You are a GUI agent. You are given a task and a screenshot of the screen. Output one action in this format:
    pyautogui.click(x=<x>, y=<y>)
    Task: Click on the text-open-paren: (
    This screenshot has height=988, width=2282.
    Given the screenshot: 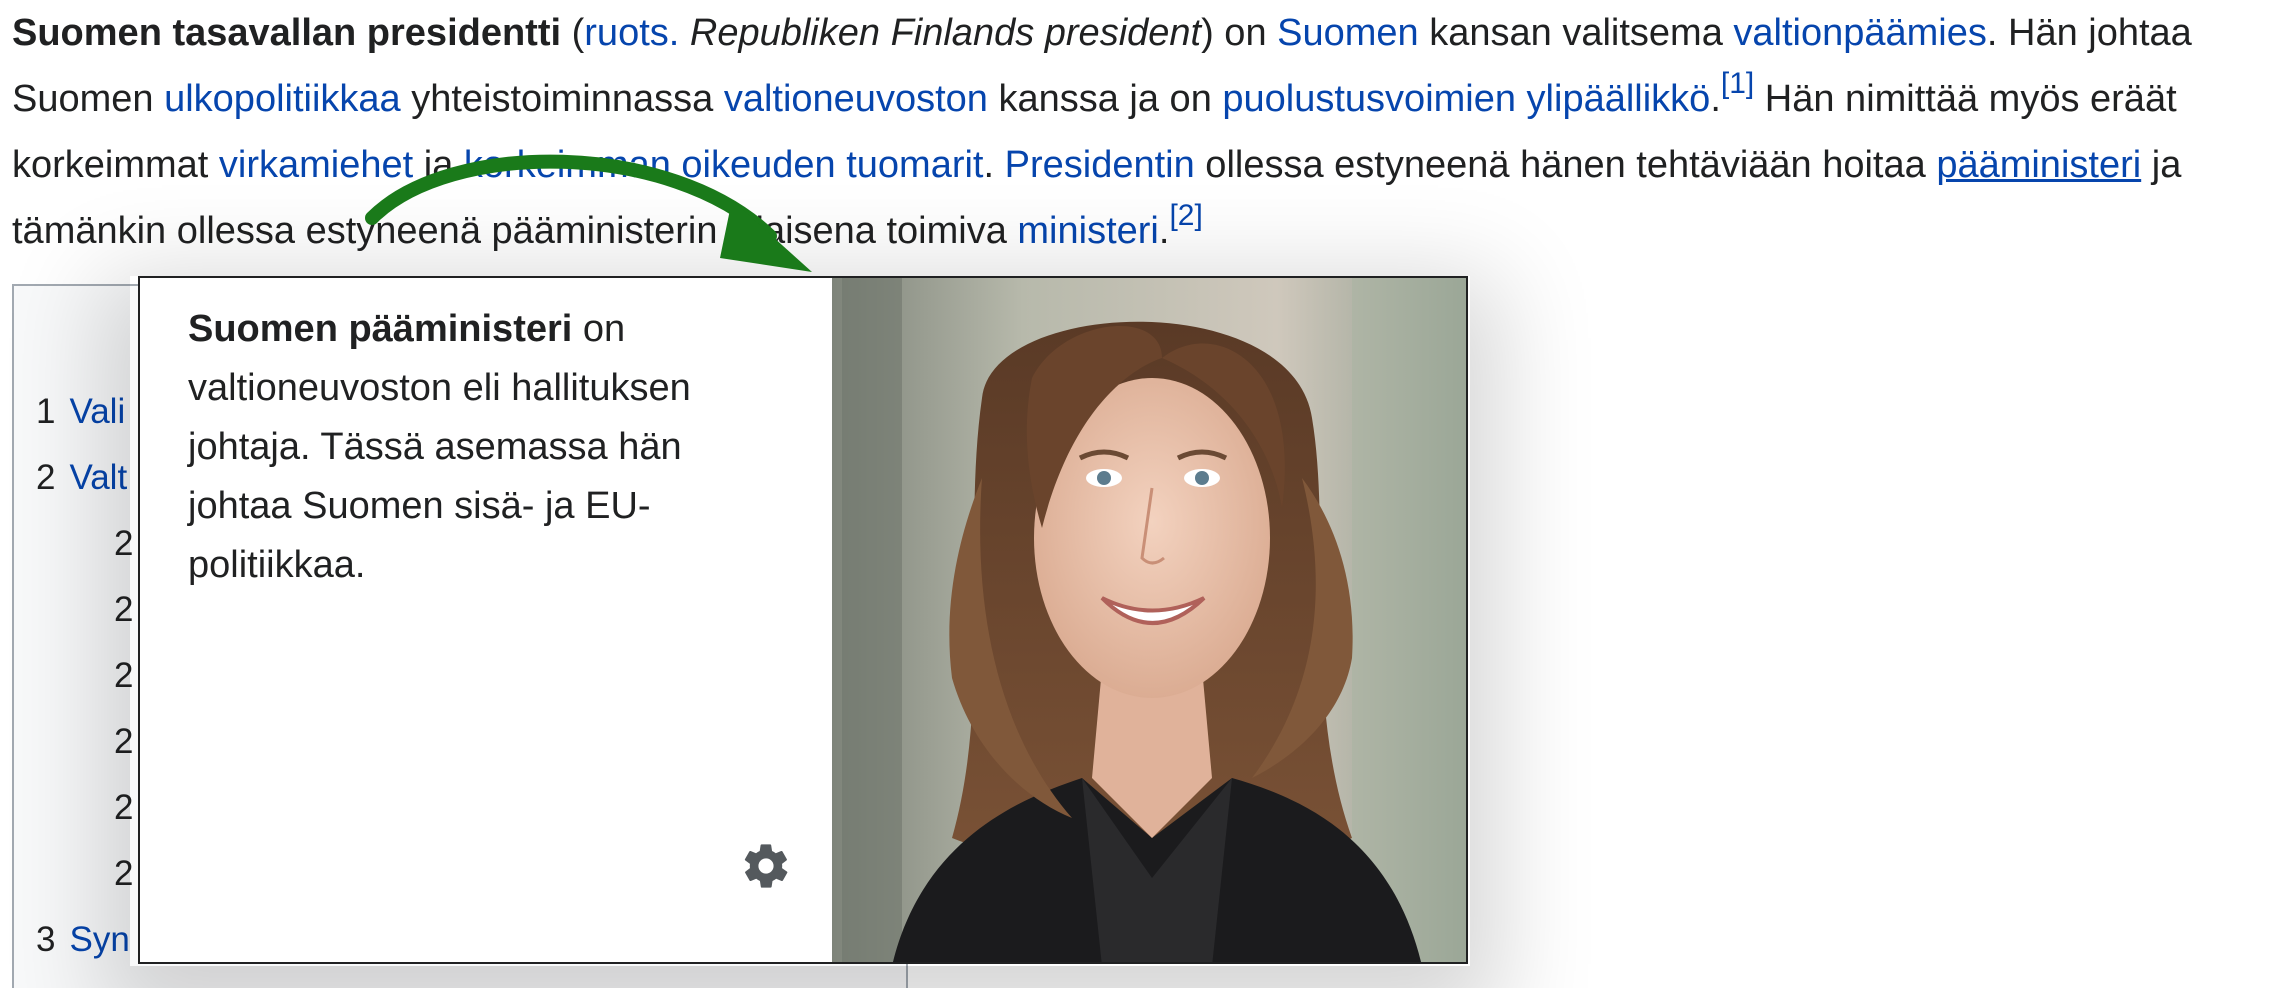 What is the action you would take?
    pyautogui.click(x=573, y=33)
    